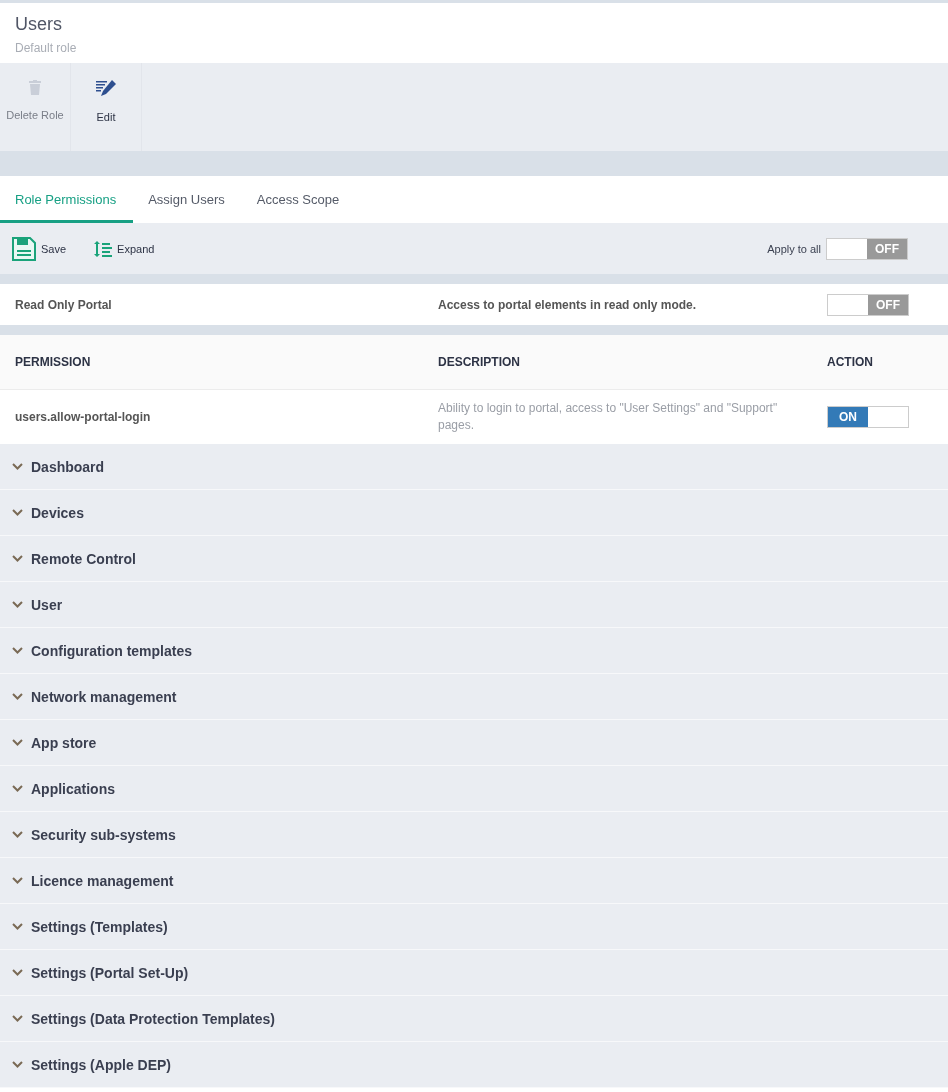 The height and width of the screenshot is (1092, 948). What do you see at coordinates (124, 248) in the screenshot?
I see `expand-button: Expand` at bounding box center [124, 248].